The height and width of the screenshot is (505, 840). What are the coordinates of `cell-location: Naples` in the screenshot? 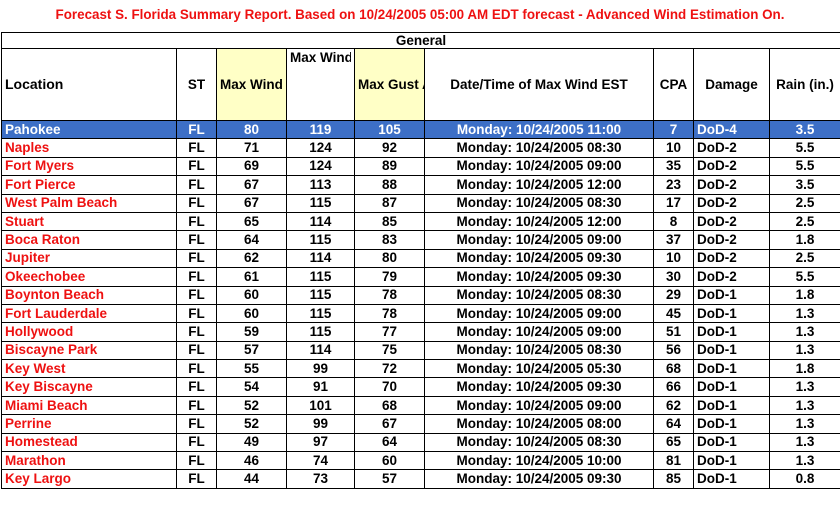 It's located at (89, 148).